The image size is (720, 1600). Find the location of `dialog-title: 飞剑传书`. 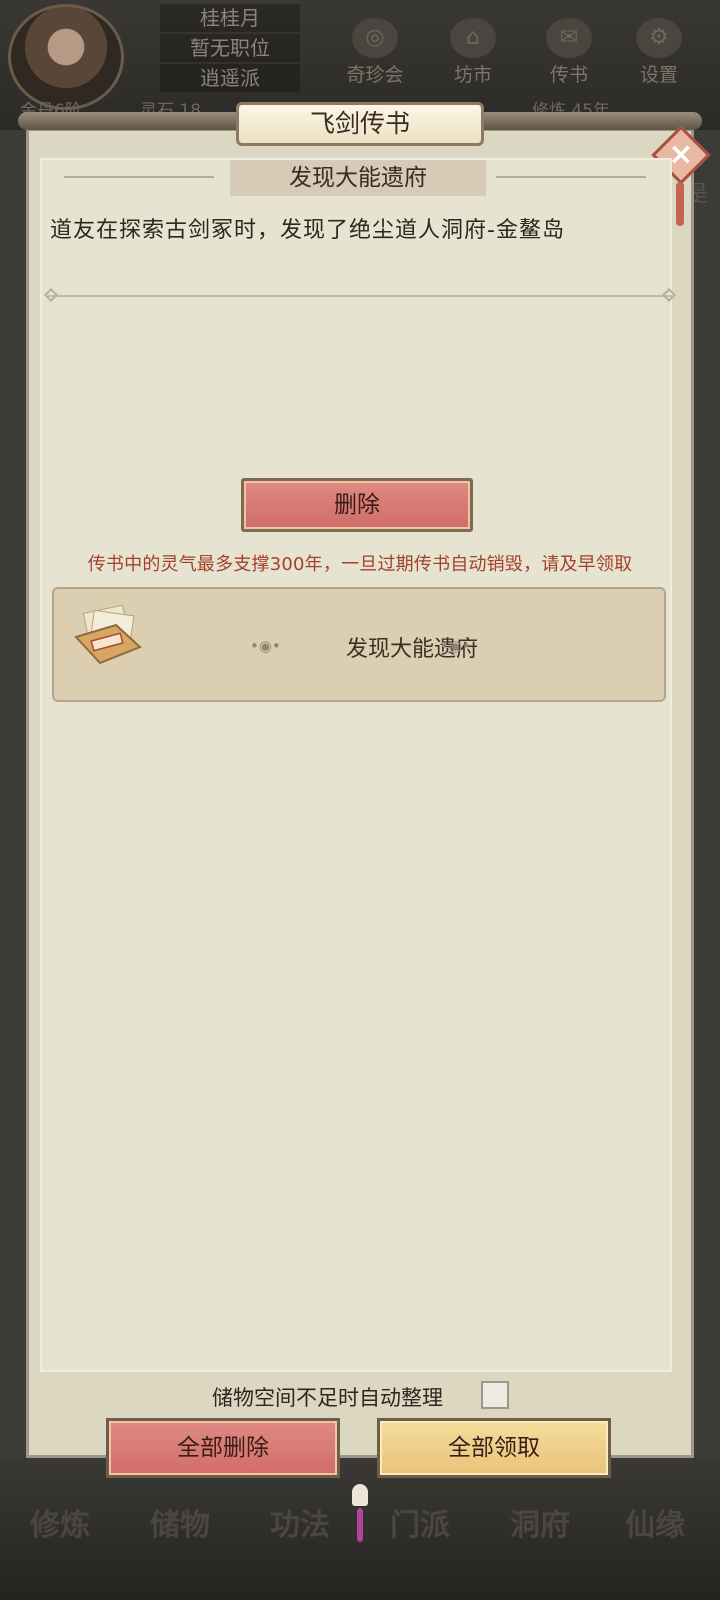

dialog-title: 飞剑传书 is located at coordinates (360, 124).